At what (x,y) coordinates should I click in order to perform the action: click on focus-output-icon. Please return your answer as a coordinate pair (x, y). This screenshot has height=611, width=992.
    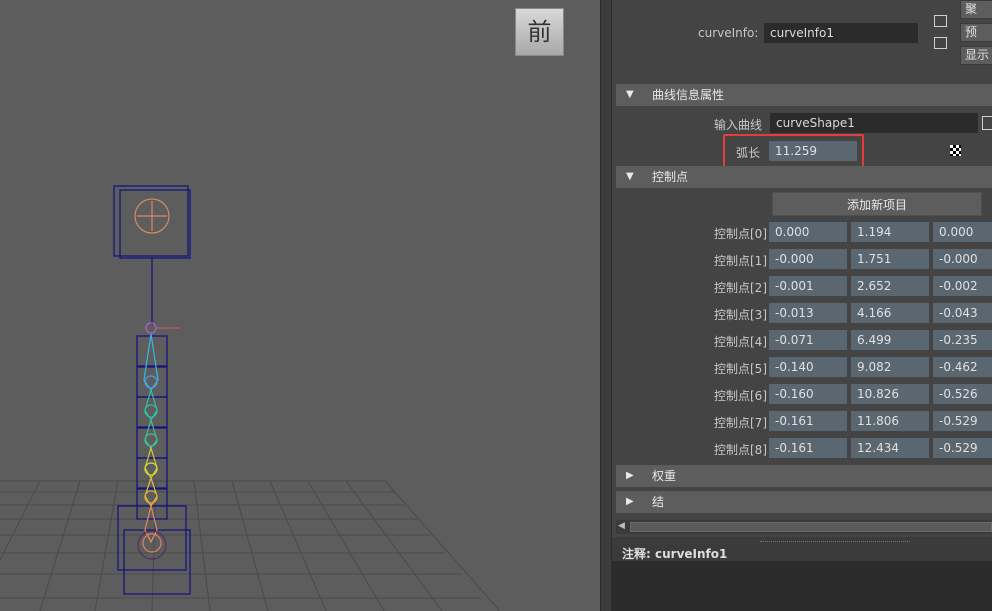
    Looking at the image, I should click on (940, 43).